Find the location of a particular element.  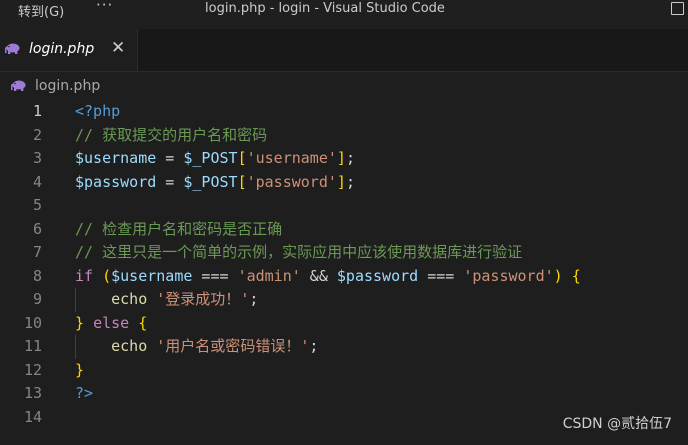

code-token: ) is located at coordinates (558, 275).